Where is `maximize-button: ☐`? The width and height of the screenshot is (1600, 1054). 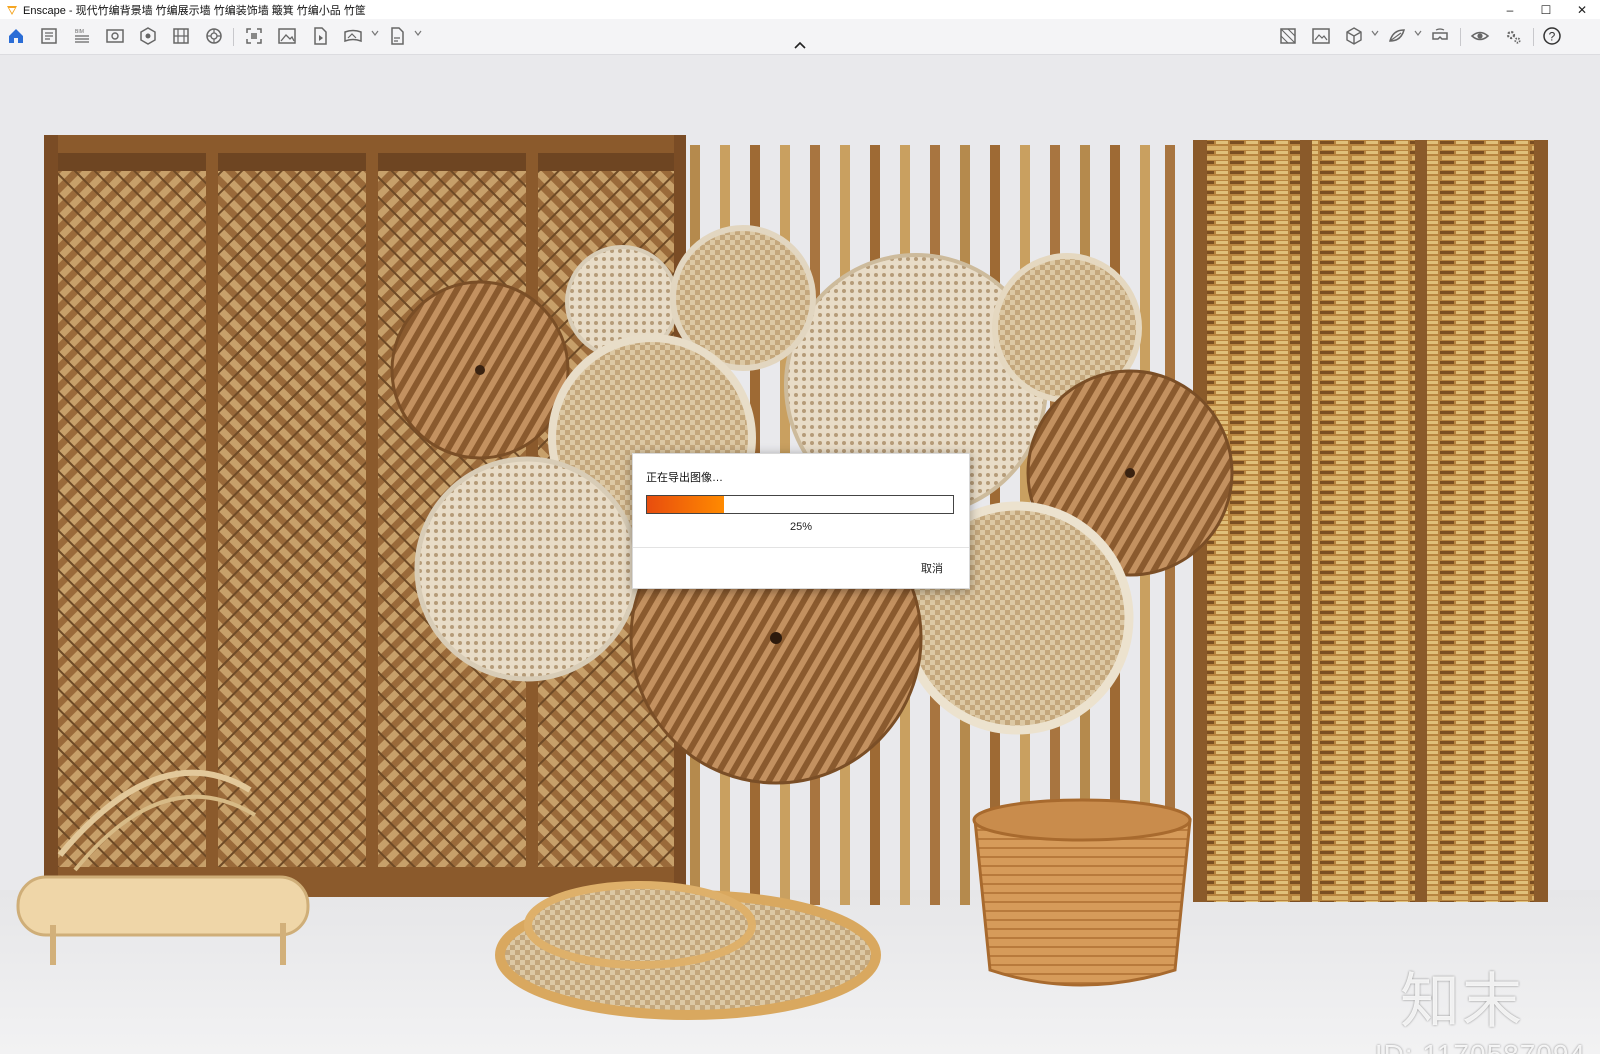 maximize-button: ☐ is located at coordinates (1546, 9).